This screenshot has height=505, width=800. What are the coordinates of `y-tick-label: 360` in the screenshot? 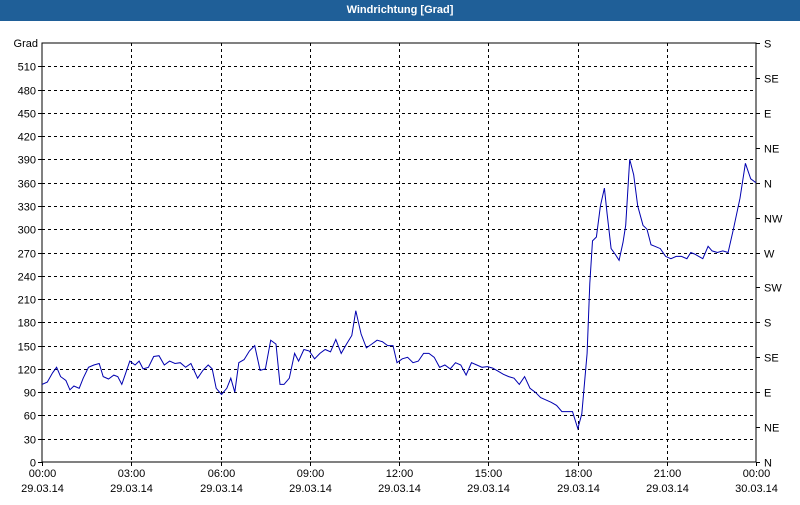 It's located at (27, 185).